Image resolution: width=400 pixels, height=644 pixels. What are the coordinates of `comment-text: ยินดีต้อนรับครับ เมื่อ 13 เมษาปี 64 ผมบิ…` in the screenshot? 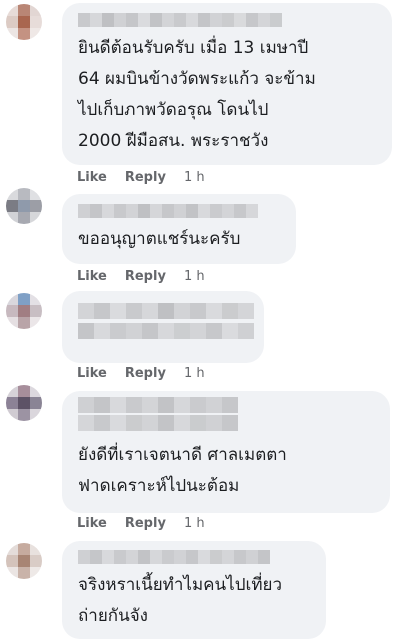 It's located at (197, 94).